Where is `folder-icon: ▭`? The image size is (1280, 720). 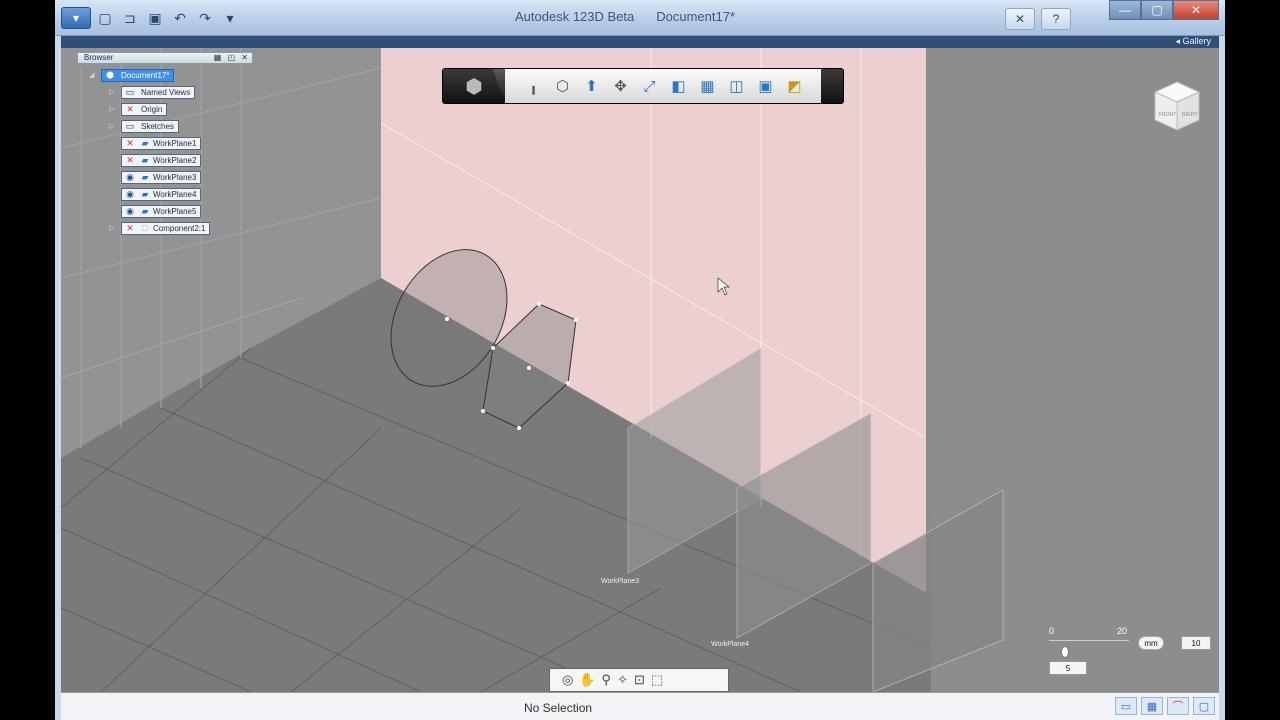
folder-icon: ▭ is located at coordinates (130, 91).